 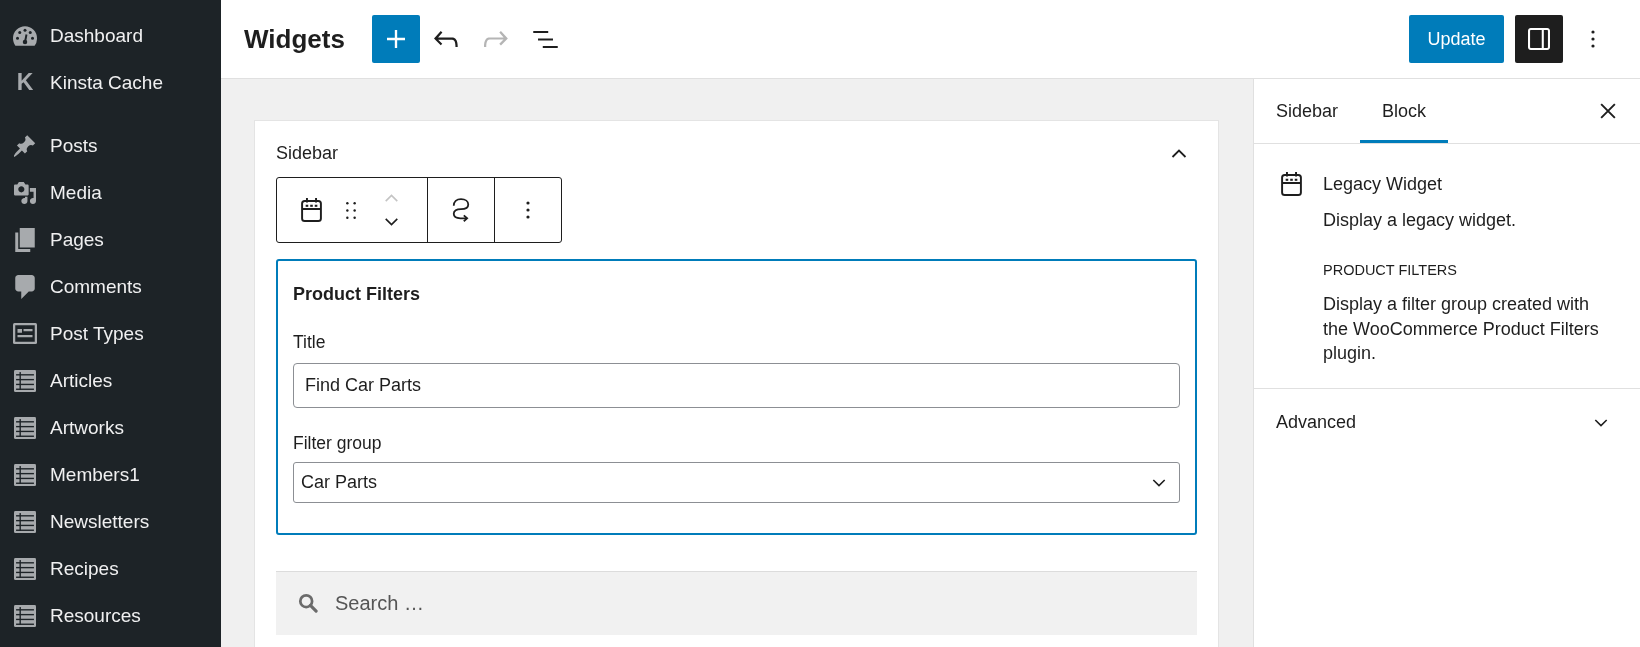 What do you see at coordinates (25, 239) in the screenshot?
I see `pages-icon` at bounding box center [25, 239].